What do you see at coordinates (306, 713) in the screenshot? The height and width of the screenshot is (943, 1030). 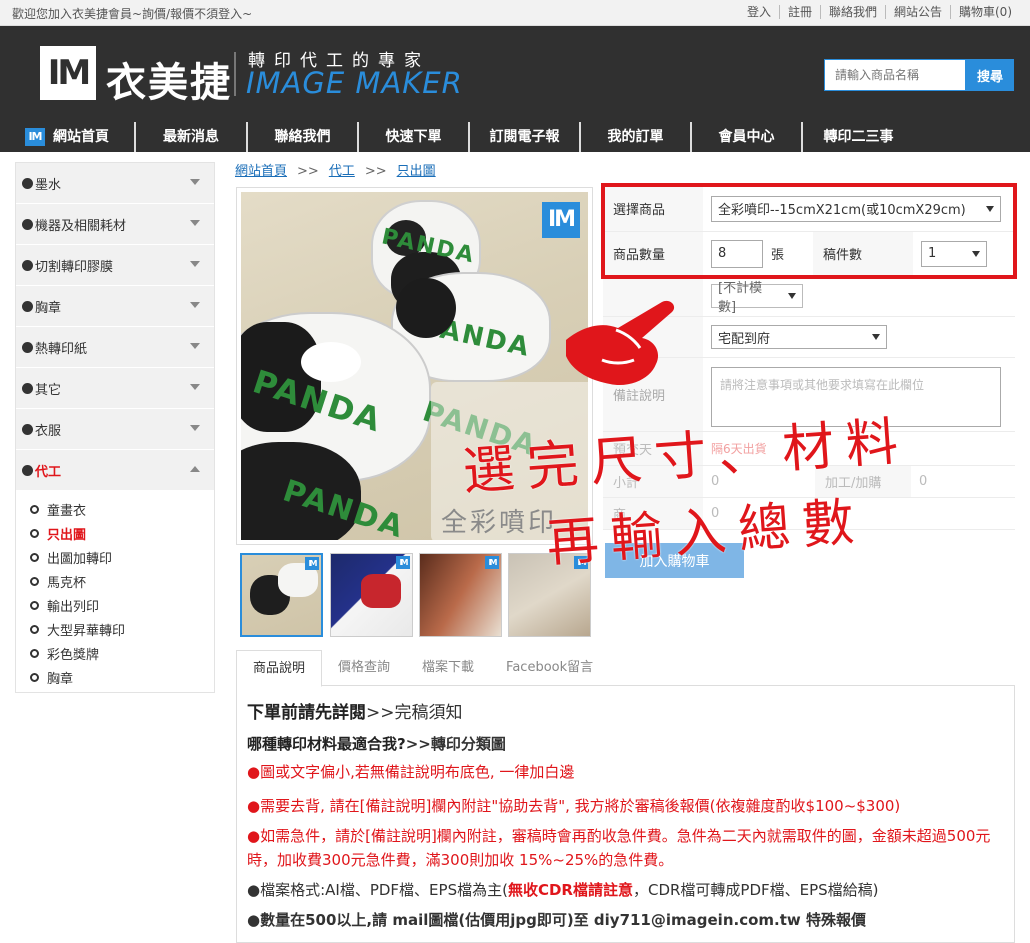 I see `heading-text: 下單前請先詳閱` at bounding box center [306, 713].